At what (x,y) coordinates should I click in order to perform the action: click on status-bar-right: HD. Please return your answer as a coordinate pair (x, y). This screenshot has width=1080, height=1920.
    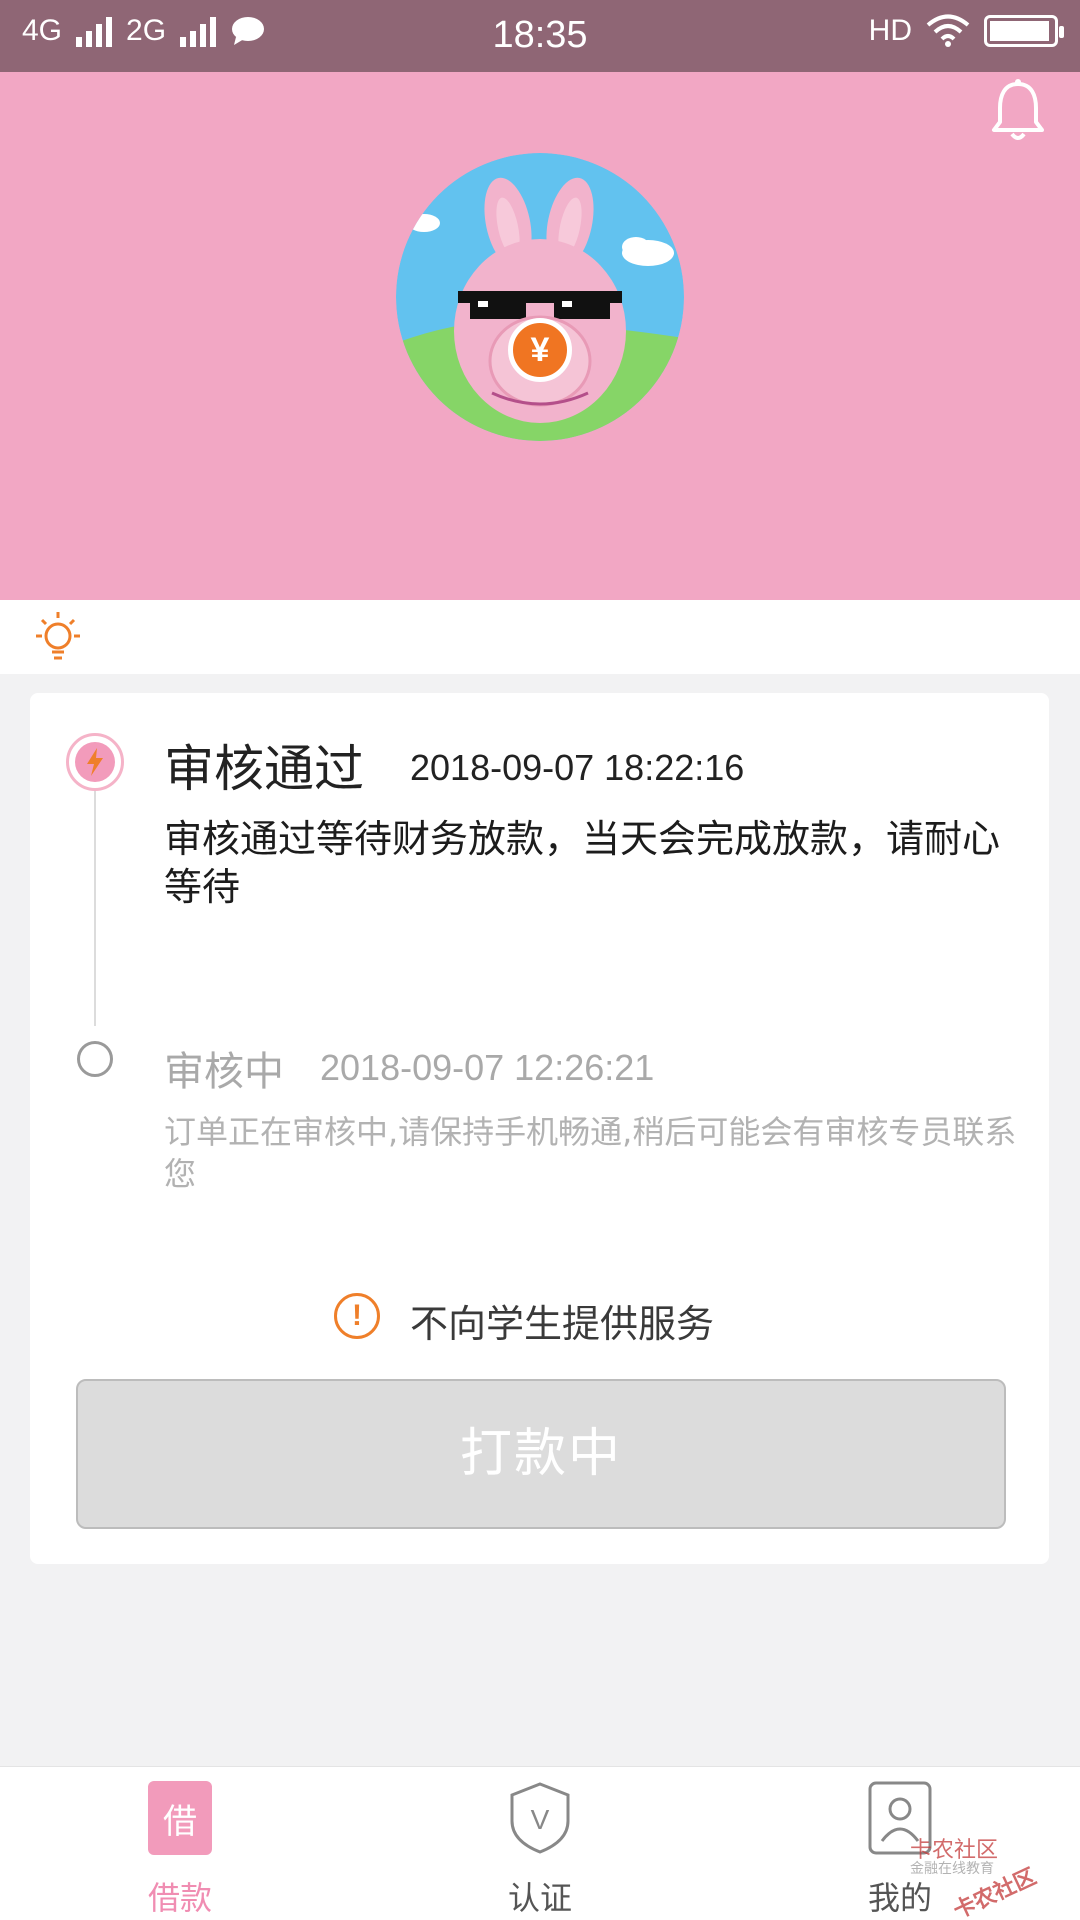
    Looking at the image, I should click on (966, 31).